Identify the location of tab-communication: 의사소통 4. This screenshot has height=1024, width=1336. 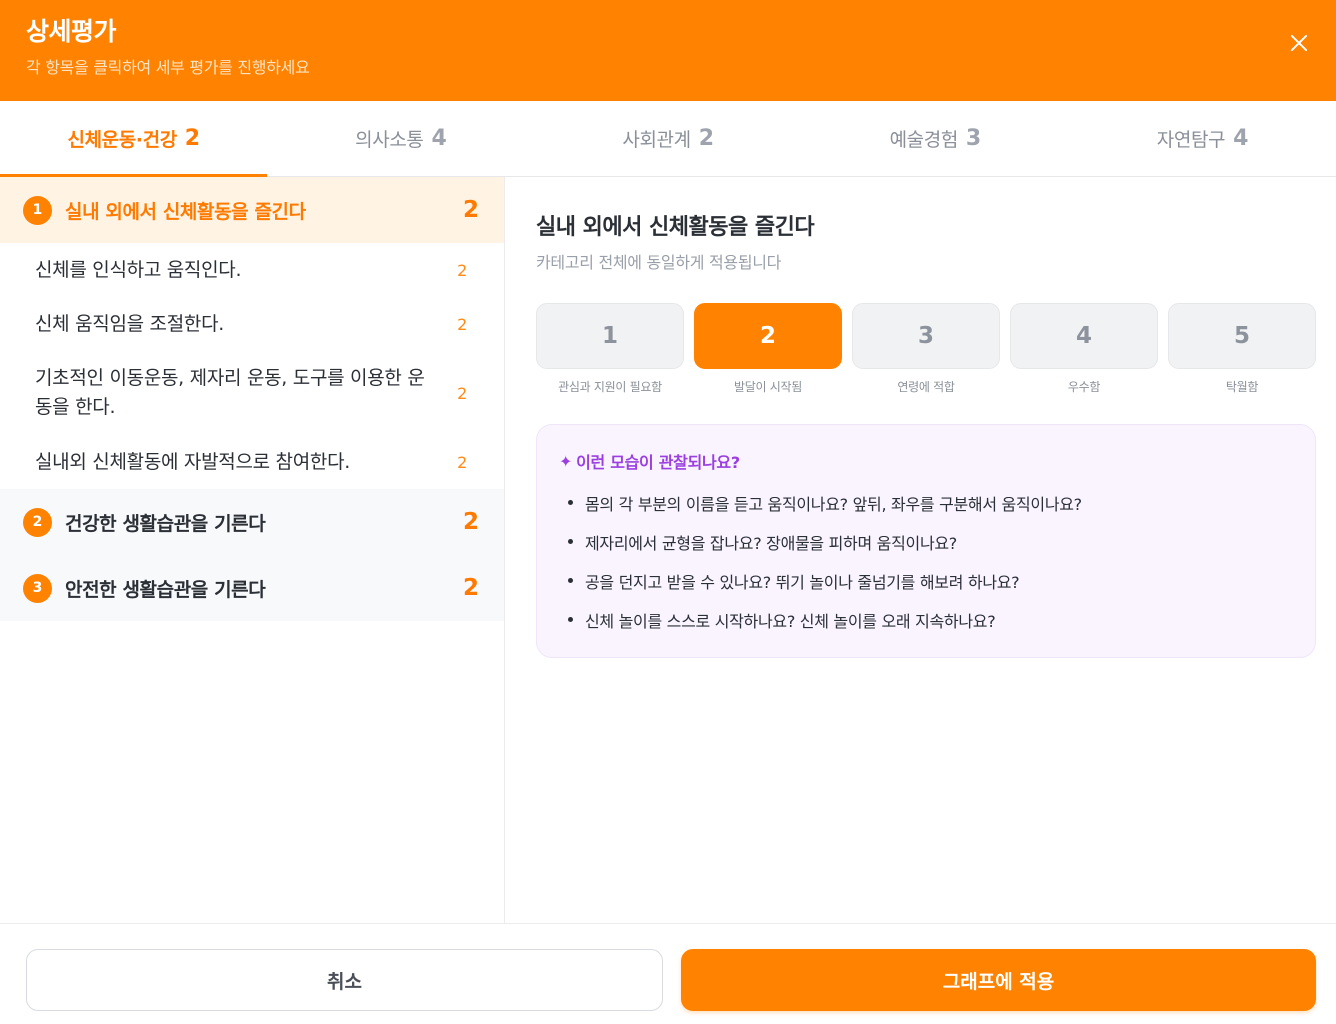
(400, 138).